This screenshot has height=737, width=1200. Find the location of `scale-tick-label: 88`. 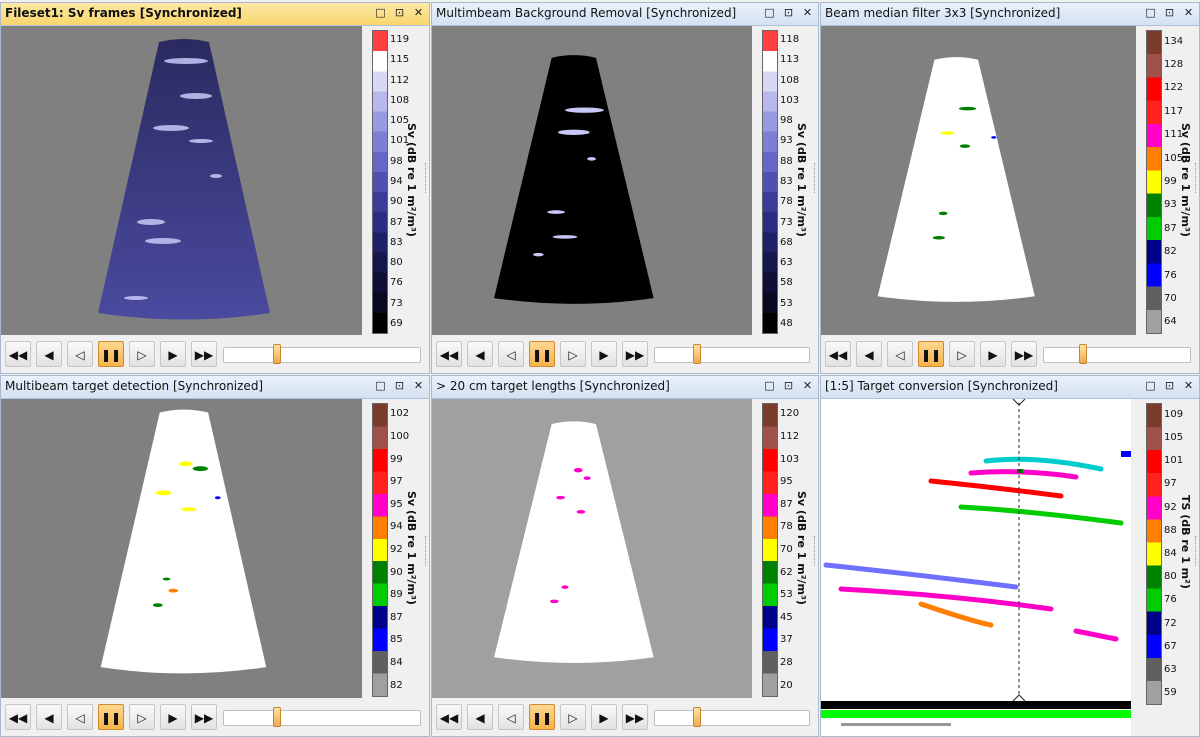

scale-tick-label: 88 is located at coordinates (1170, 530).